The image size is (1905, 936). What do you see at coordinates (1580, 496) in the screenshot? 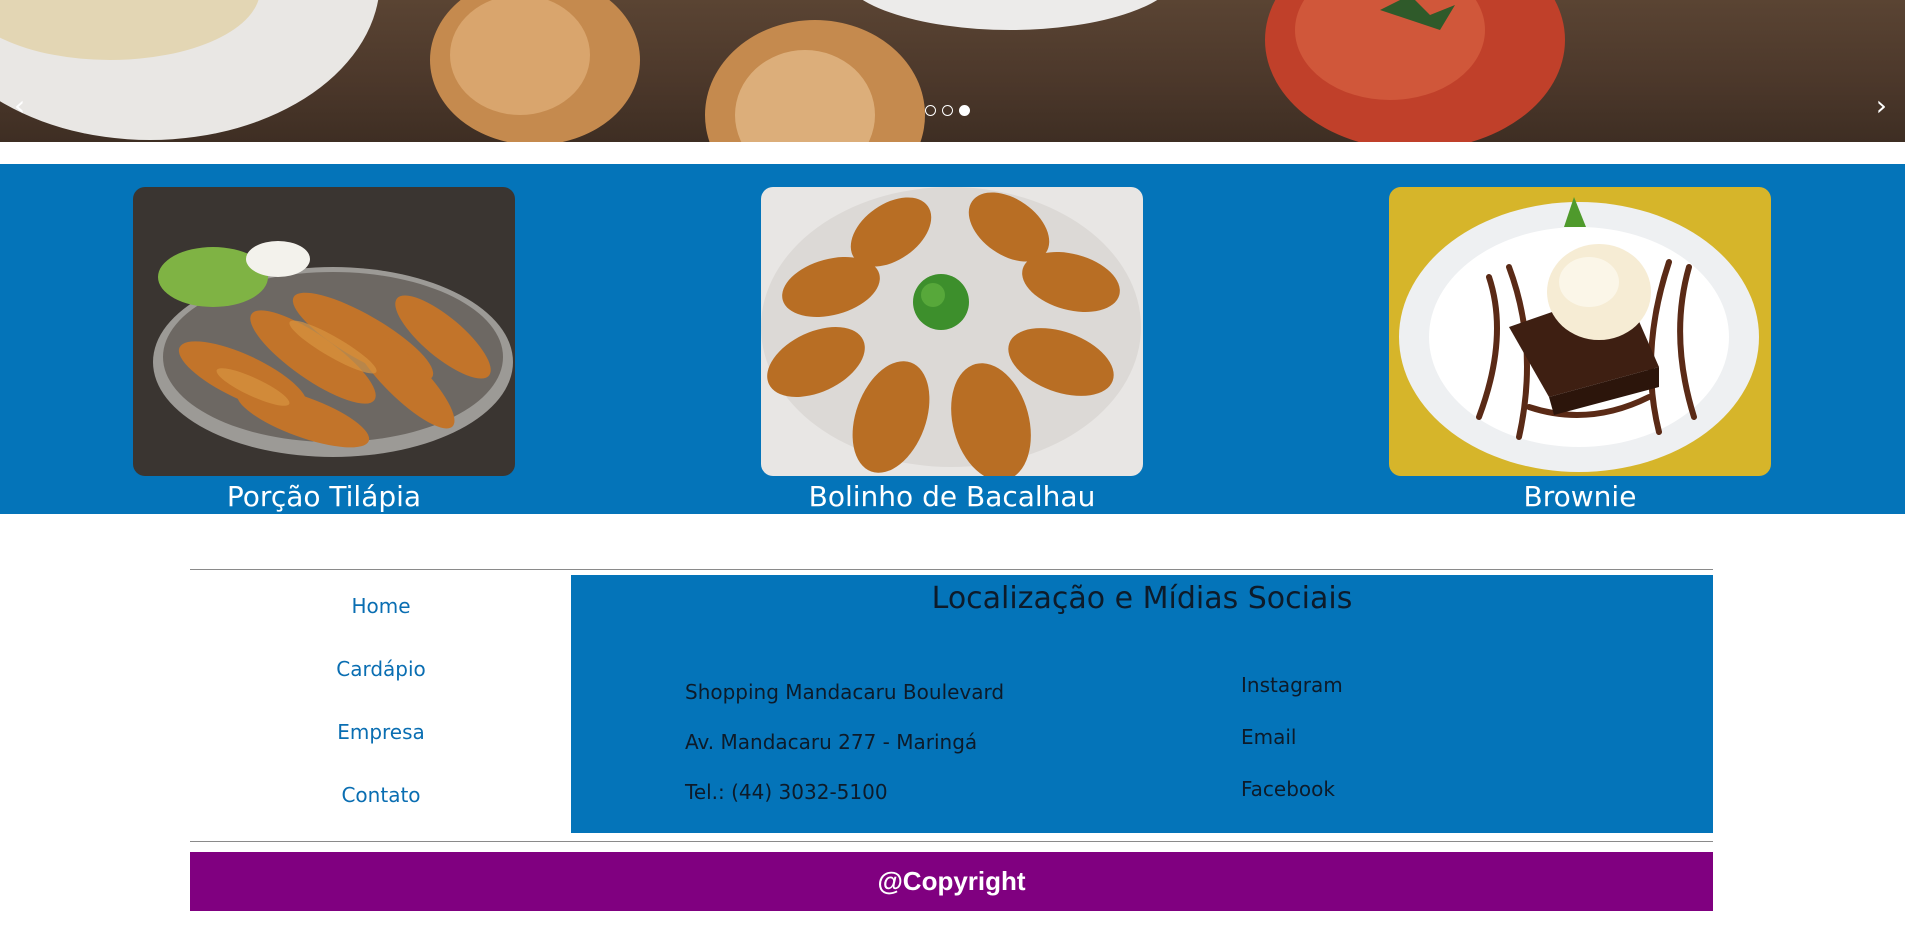
I see `dish-name-brownie: Brownie` at bounding box center [1580, 496].